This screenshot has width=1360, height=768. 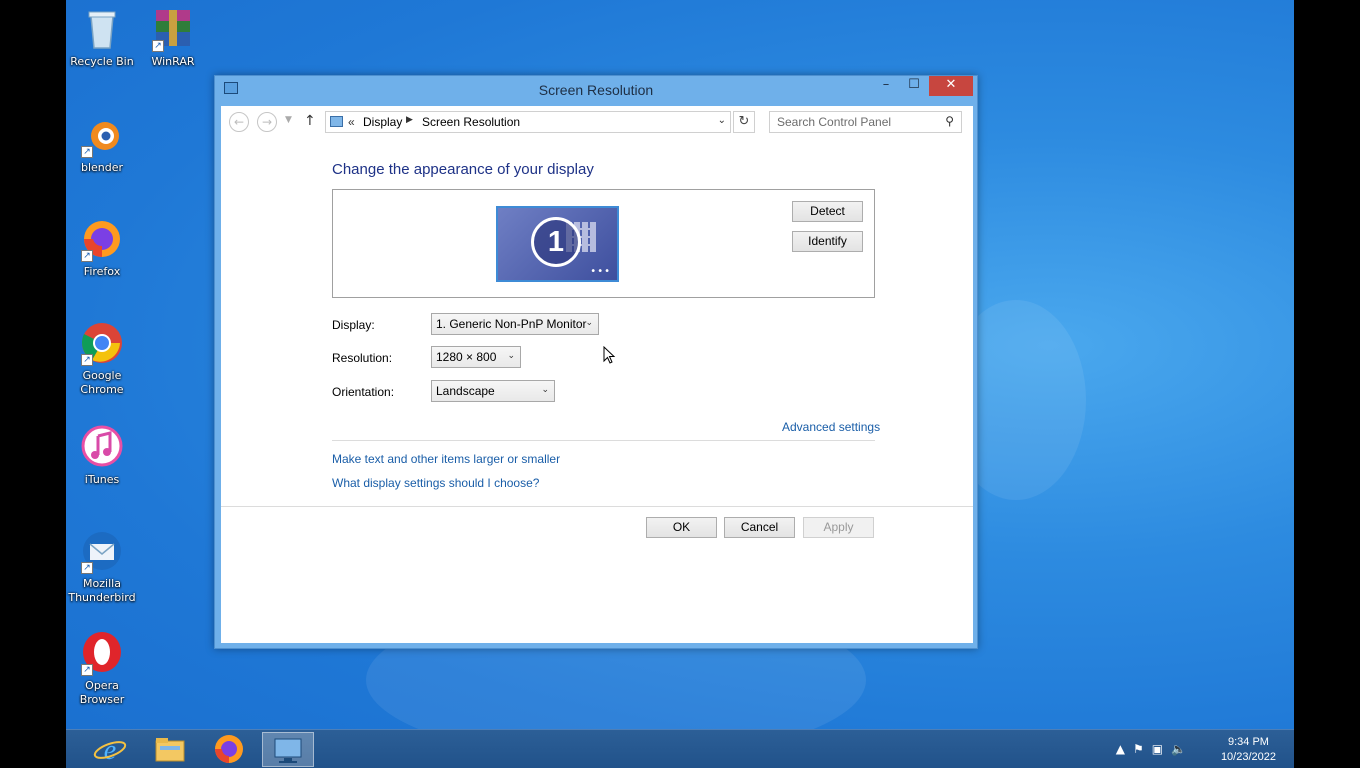 What do you see at coordinates (511, 324) in the screenshot?
I see `display-select-value: 1. Generic Non-PnP Monitor` at bounding box center [511, 324].